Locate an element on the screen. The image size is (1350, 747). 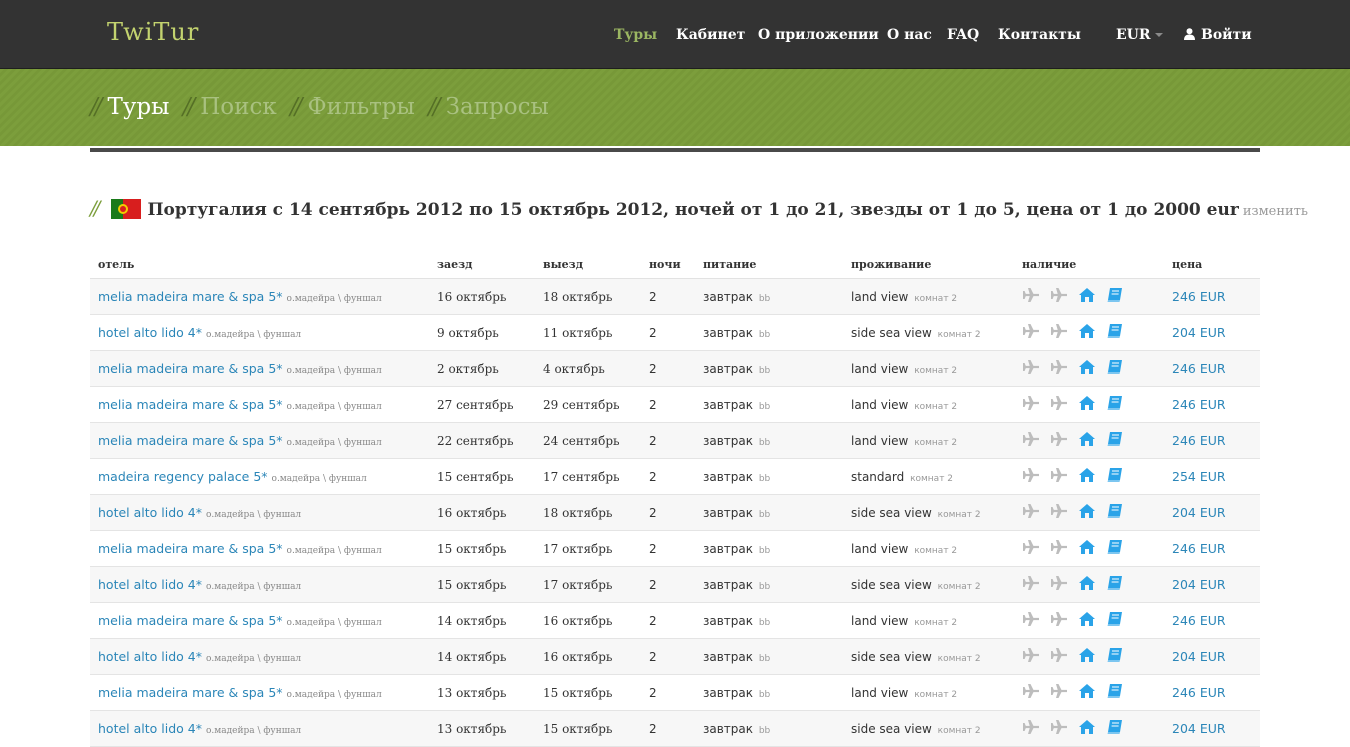
login-button: Войти is located at coordinates (1218, 35).